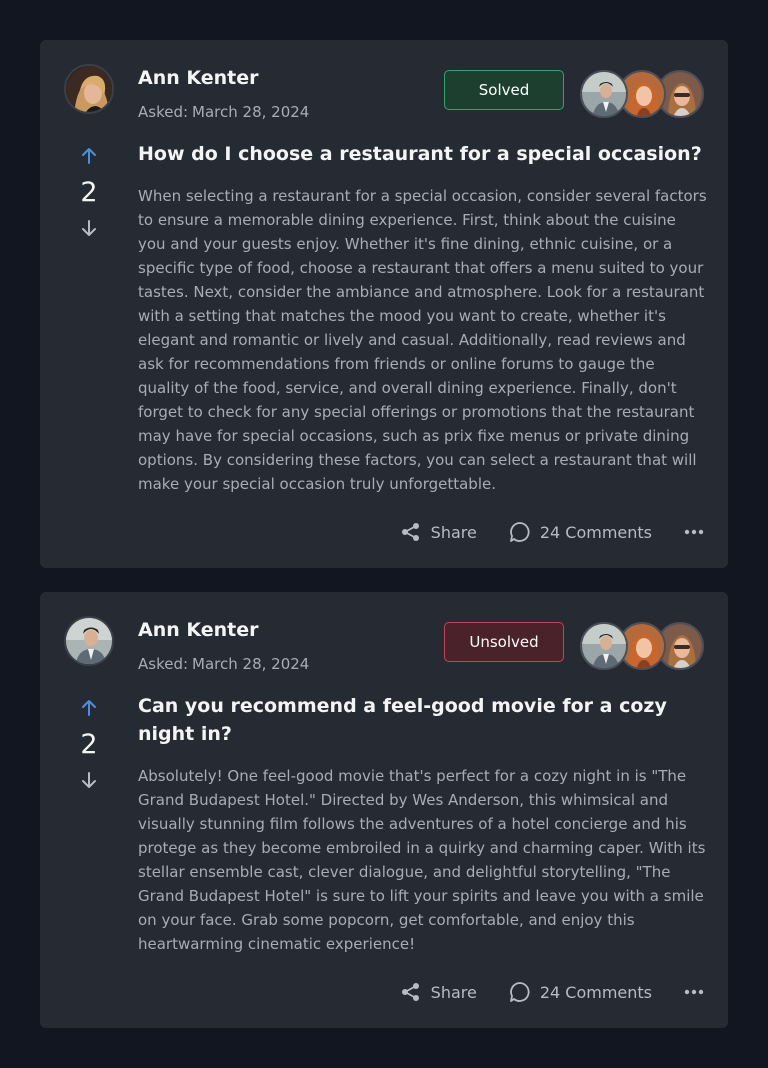 This screenshot has width=768, height=1068. What do you see at coordinates (504, 642) in the screenshot?
I see `status-badge-unsolved: Unsolved` at bounding box center [504, 642].